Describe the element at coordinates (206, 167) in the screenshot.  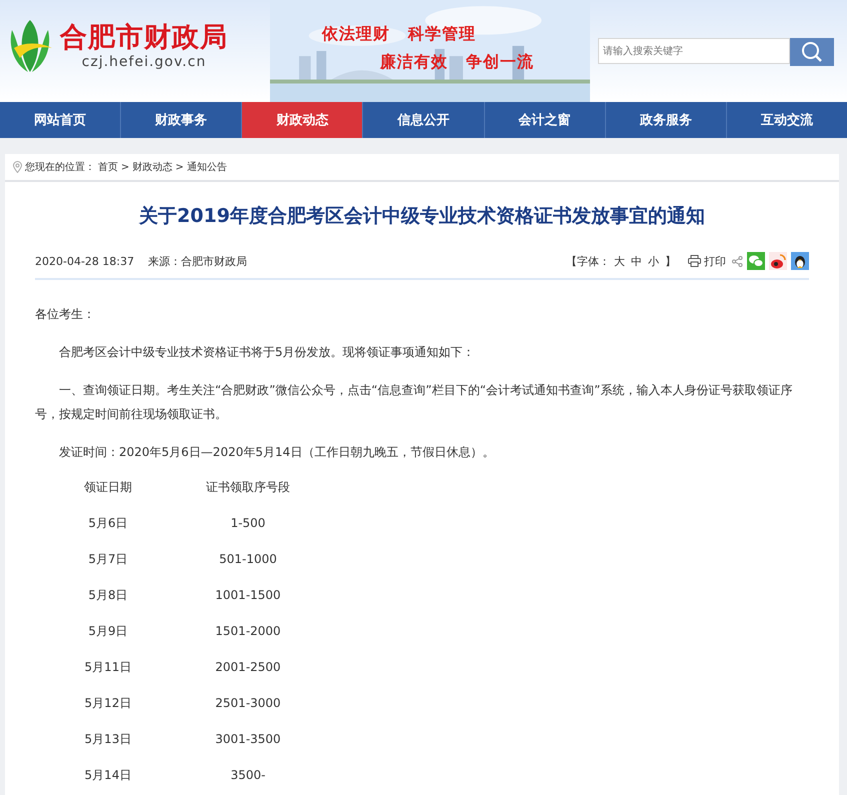
I see `breadcrumb-link: 通知公告` at that location.